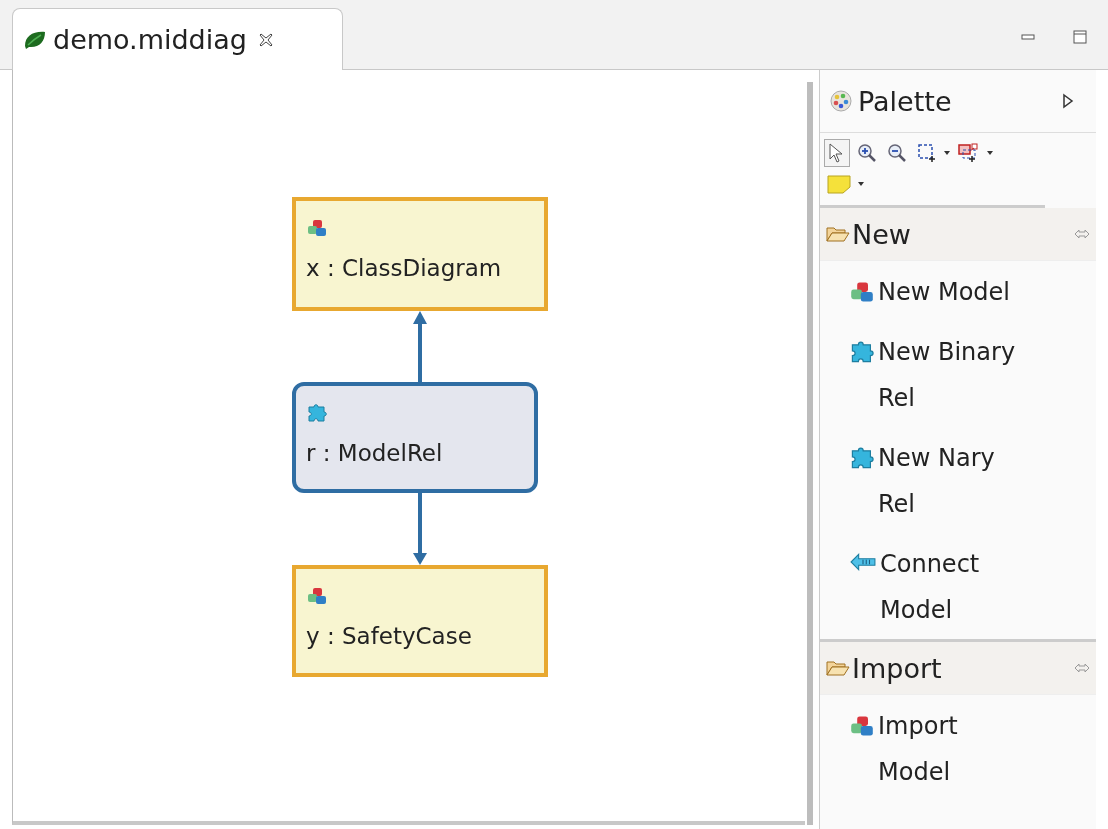  I want to click on palette-tool, so click(837, 153).